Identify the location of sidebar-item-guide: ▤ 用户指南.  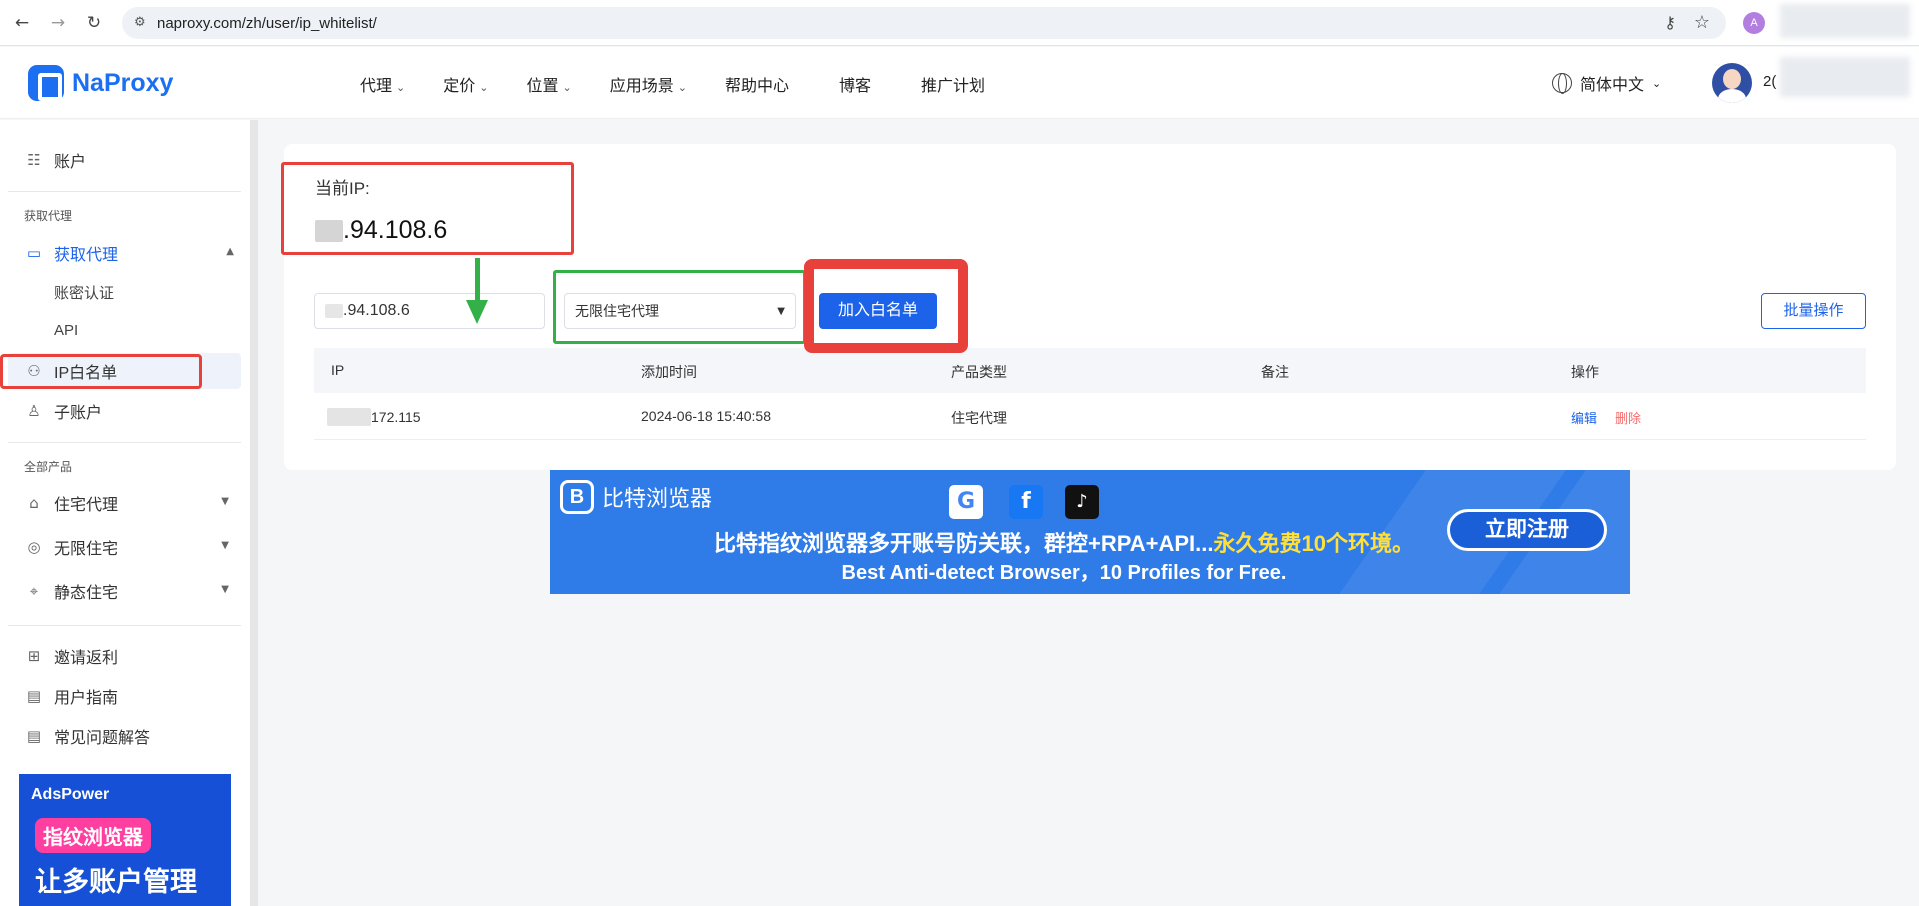
(71, 696).